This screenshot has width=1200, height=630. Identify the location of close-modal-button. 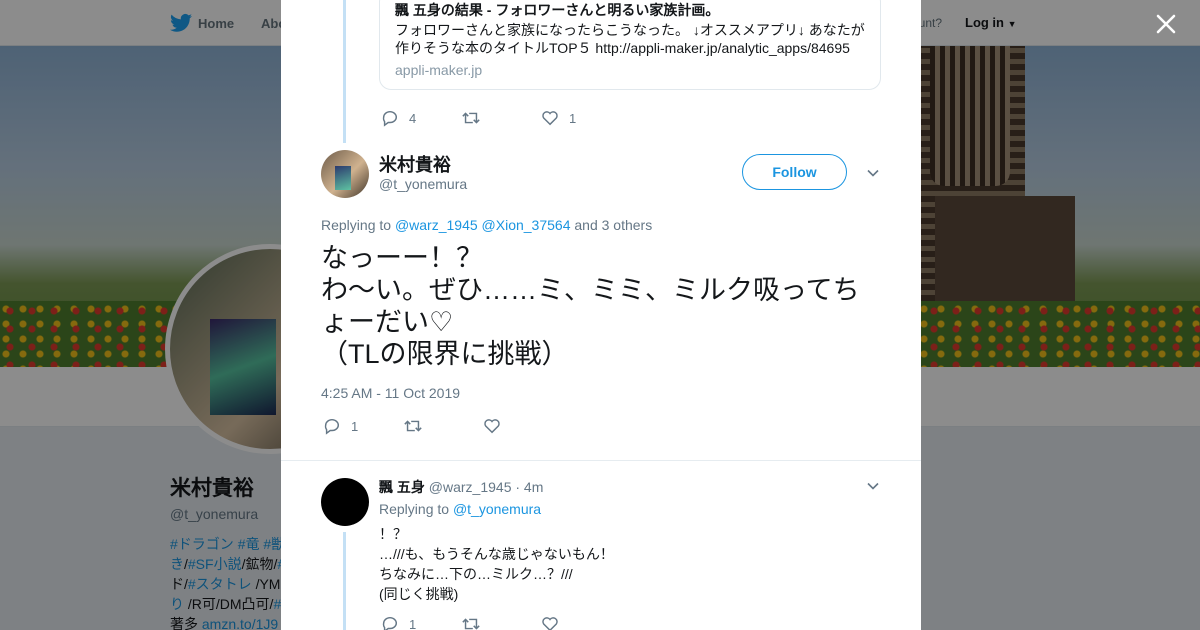
(1166, 24).